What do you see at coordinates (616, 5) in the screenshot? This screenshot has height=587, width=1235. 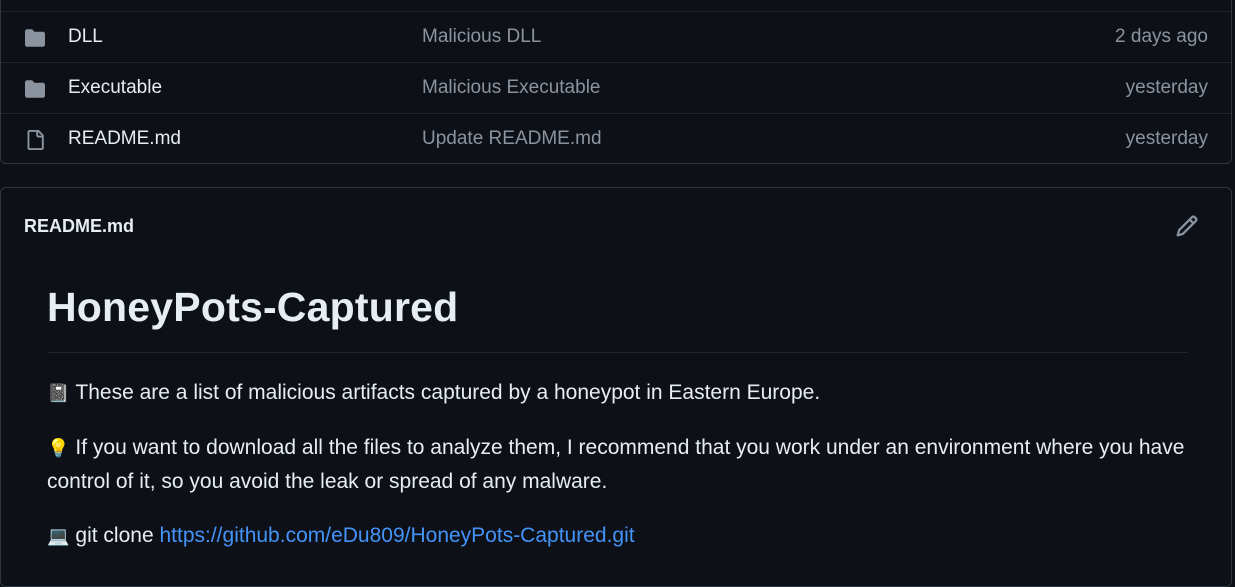 I see `file-list-top-spacer` at bounding box center [616, 5].